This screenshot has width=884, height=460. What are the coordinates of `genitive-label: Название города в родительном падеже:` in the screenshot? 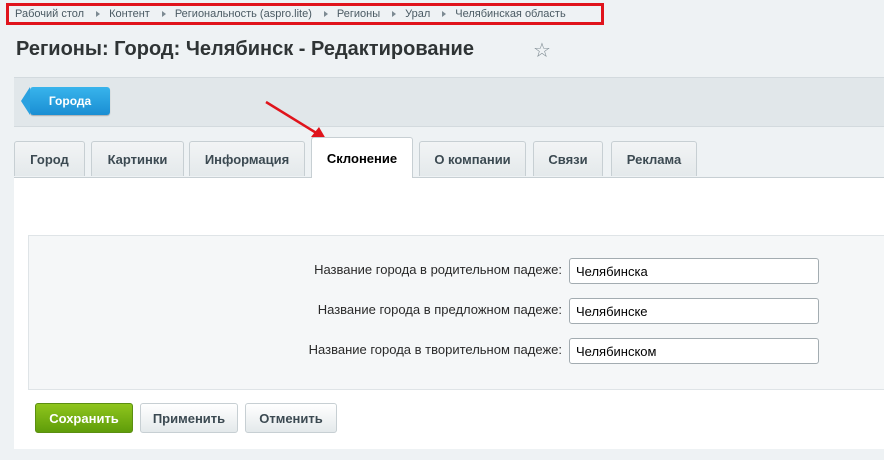 It's located at (438, 269).